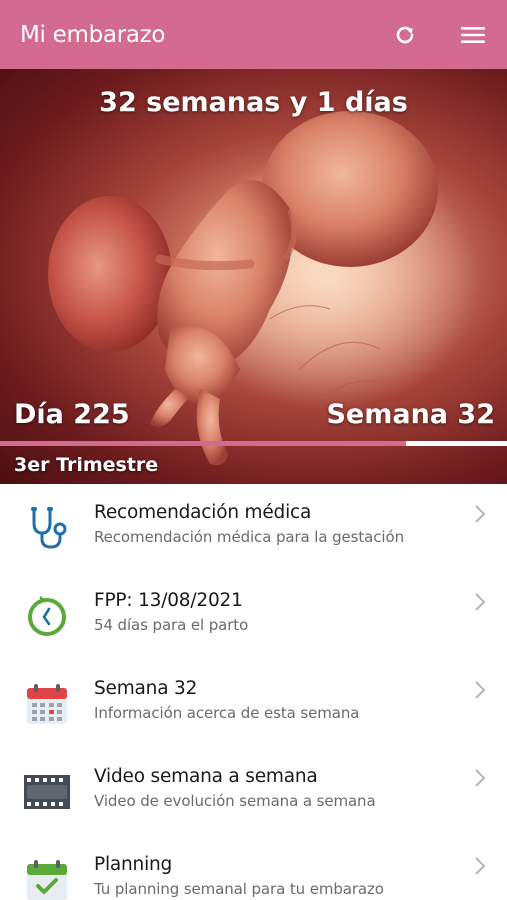 The height and width of the screenshot is (900, 507). Describe the element at coordinates (239, 889) in the screenshot. I see `menu-item-subtitle: Tu planning semanal para tu embarazo` at that location.